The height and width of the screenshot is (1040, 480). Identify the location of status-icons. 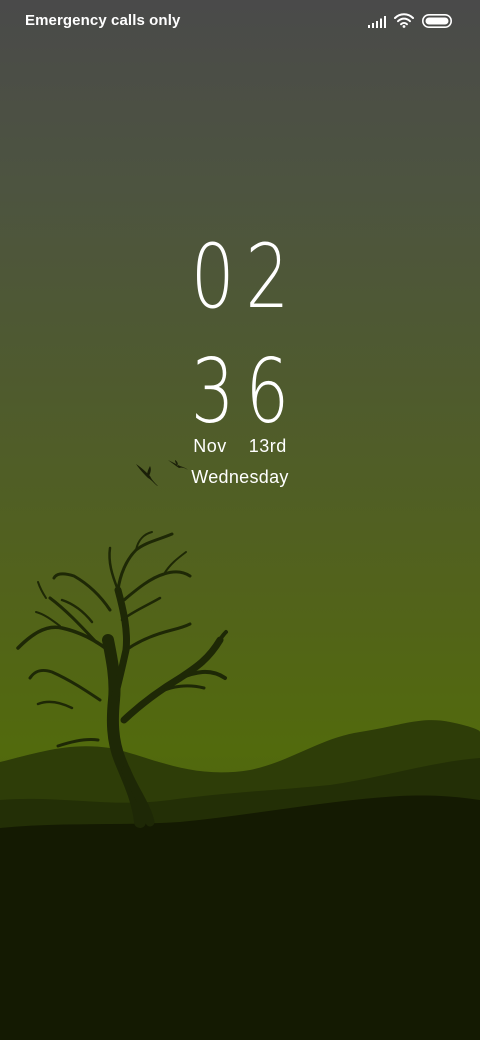
(410, 22).